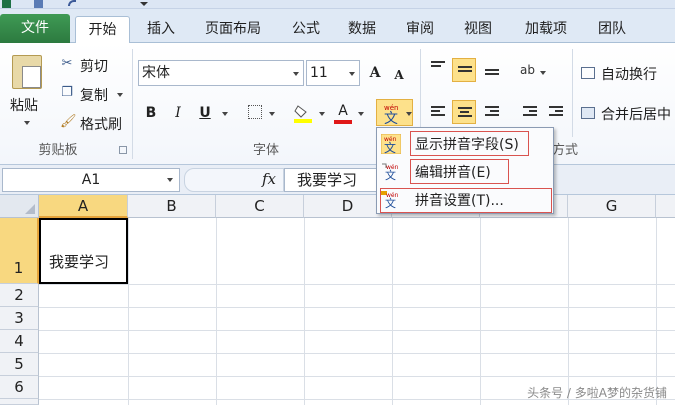 The height and width of the screenshot is (405, 675). Describe the element at coordinates (27, 123) in the screenshot. I see `paste-dropdown-icon` at that location.